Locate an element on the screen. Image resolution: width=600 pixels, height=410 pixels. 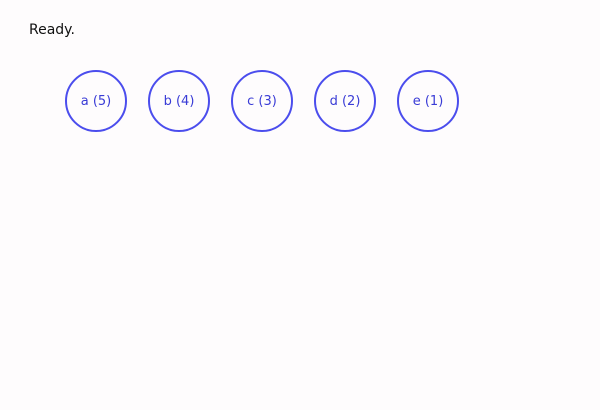
node-label: e (1) is located at coordinates (428, 101).